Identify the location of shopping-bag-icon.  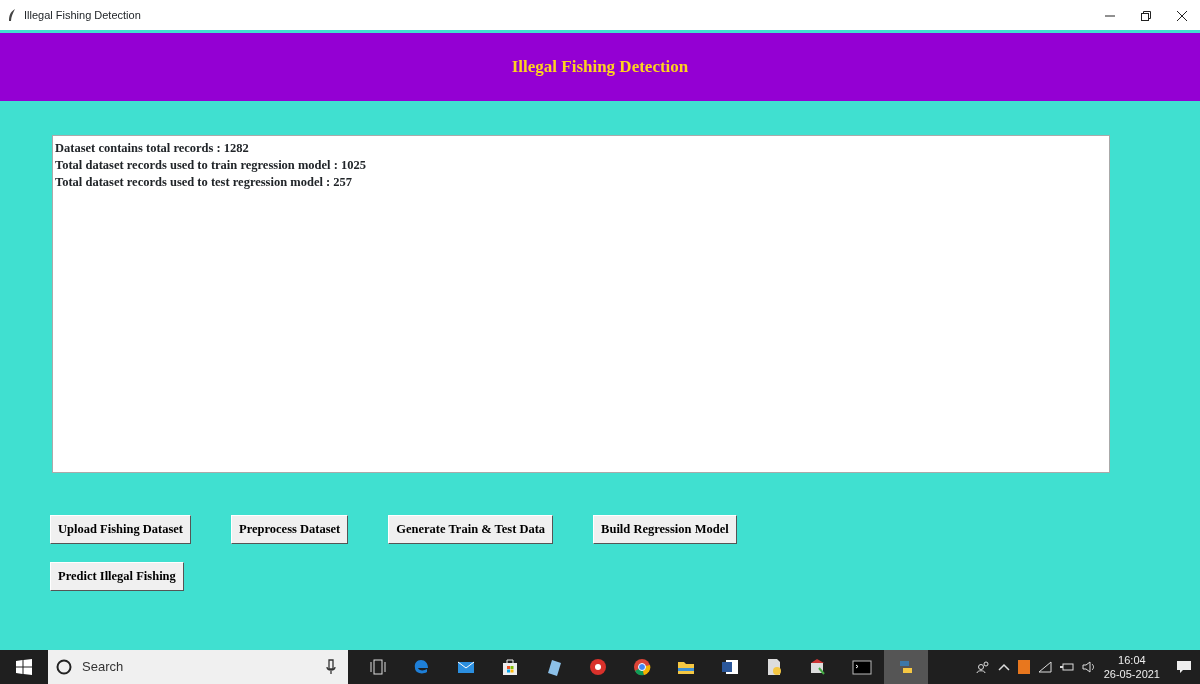
(510, 667).